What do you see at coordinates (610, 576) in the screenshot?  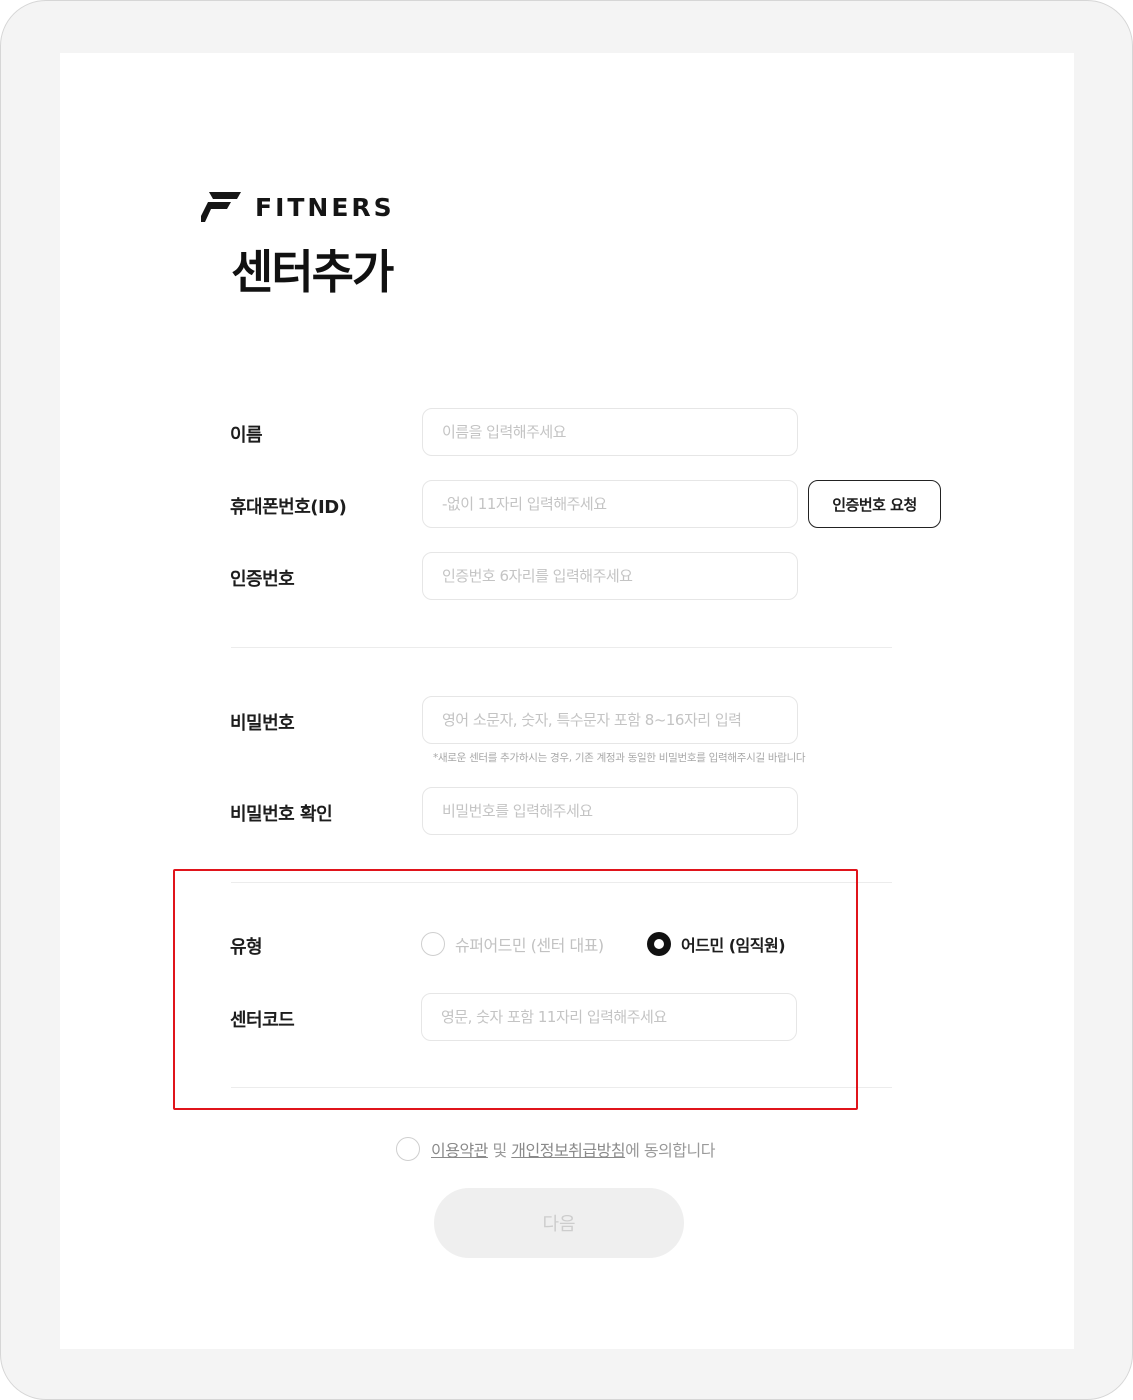 I see `auth-code-input` at bounding box center [610, 576].